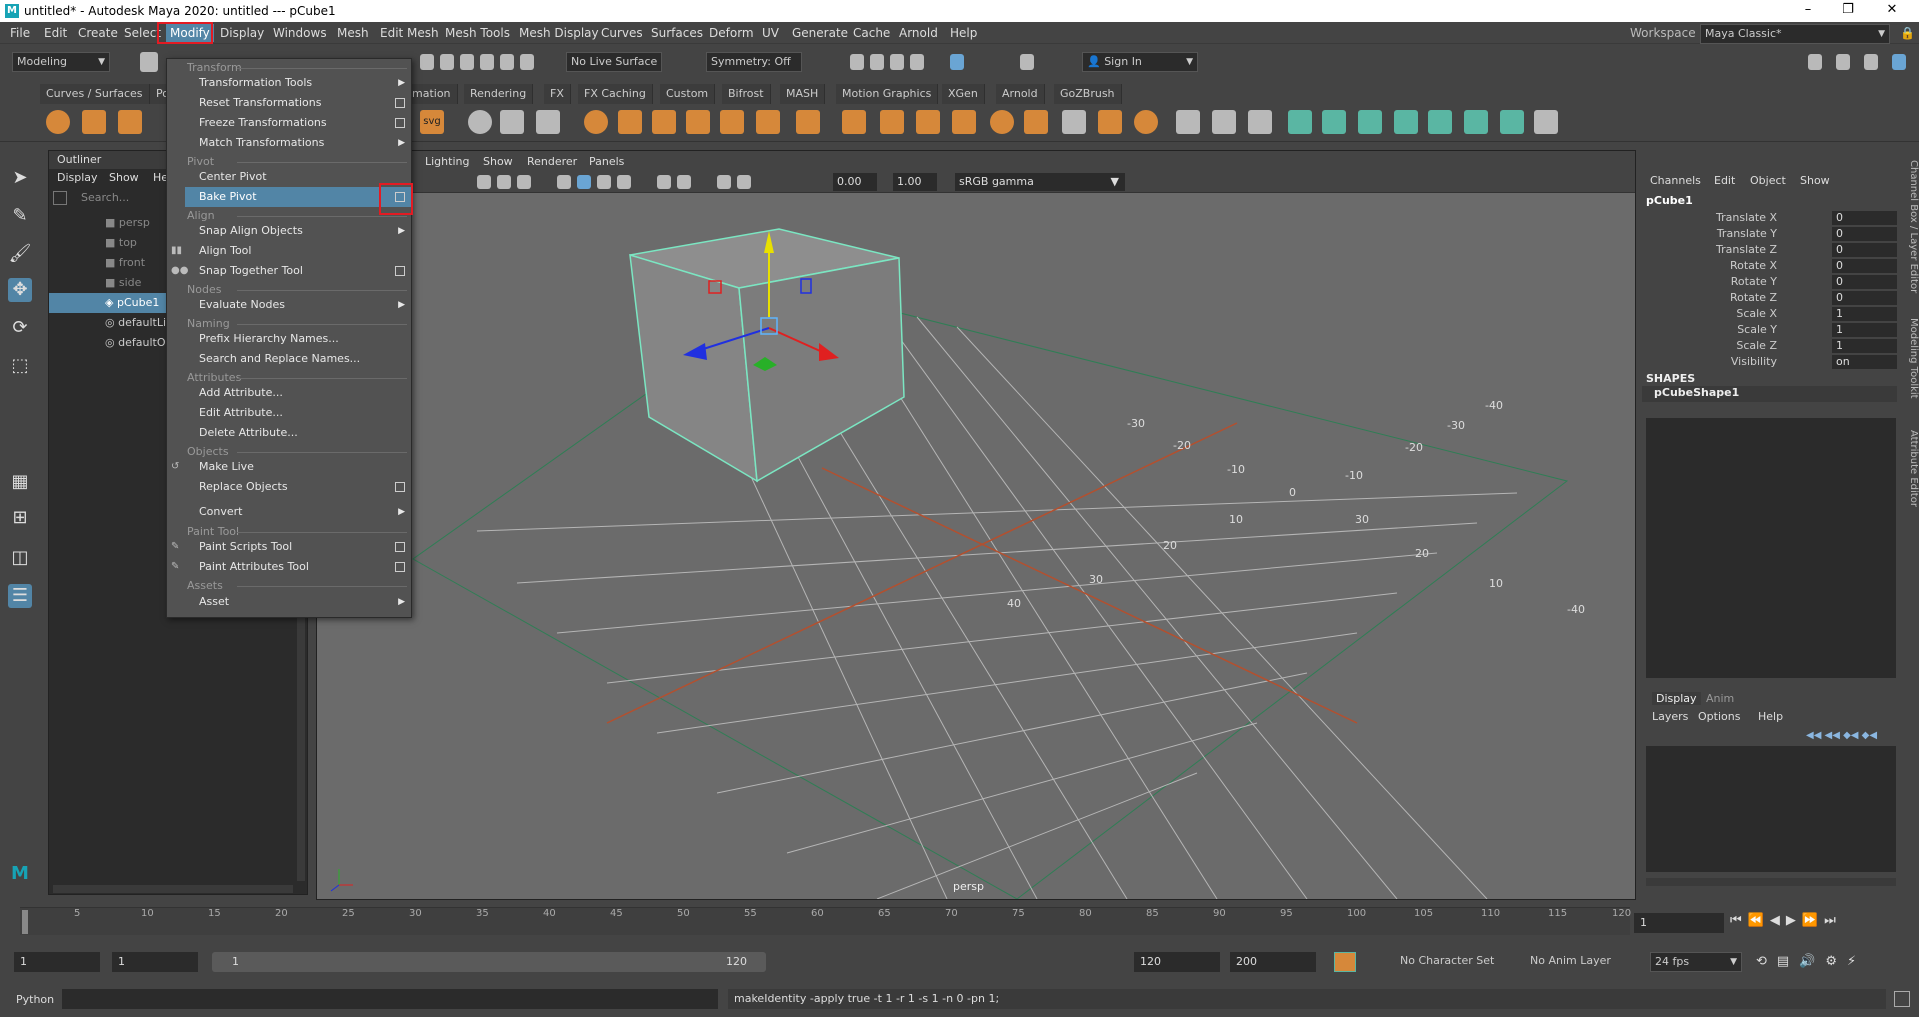 This screenshot has width=1919, height=1017. Describe the element at coordinates (20, 178) in the screenshot. I see `select-tool-icon: ➤` at that location.